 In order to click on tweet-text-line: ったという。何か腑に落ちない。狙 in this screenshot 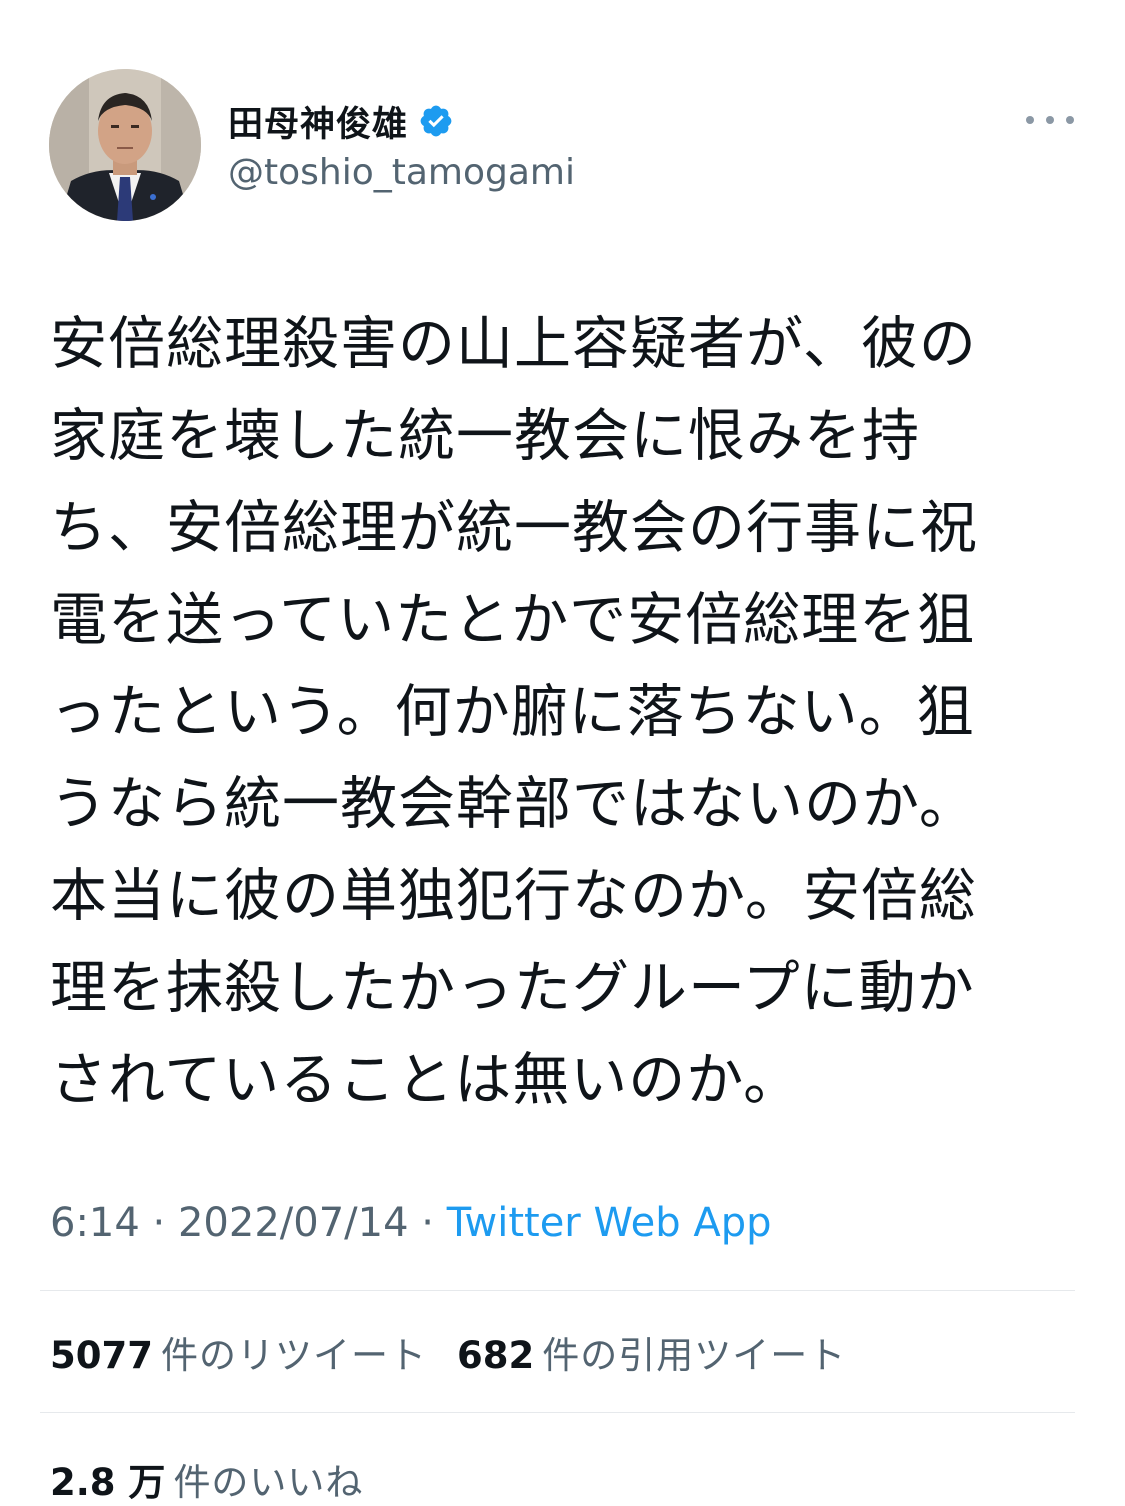, I will do `click(512, 712)`.